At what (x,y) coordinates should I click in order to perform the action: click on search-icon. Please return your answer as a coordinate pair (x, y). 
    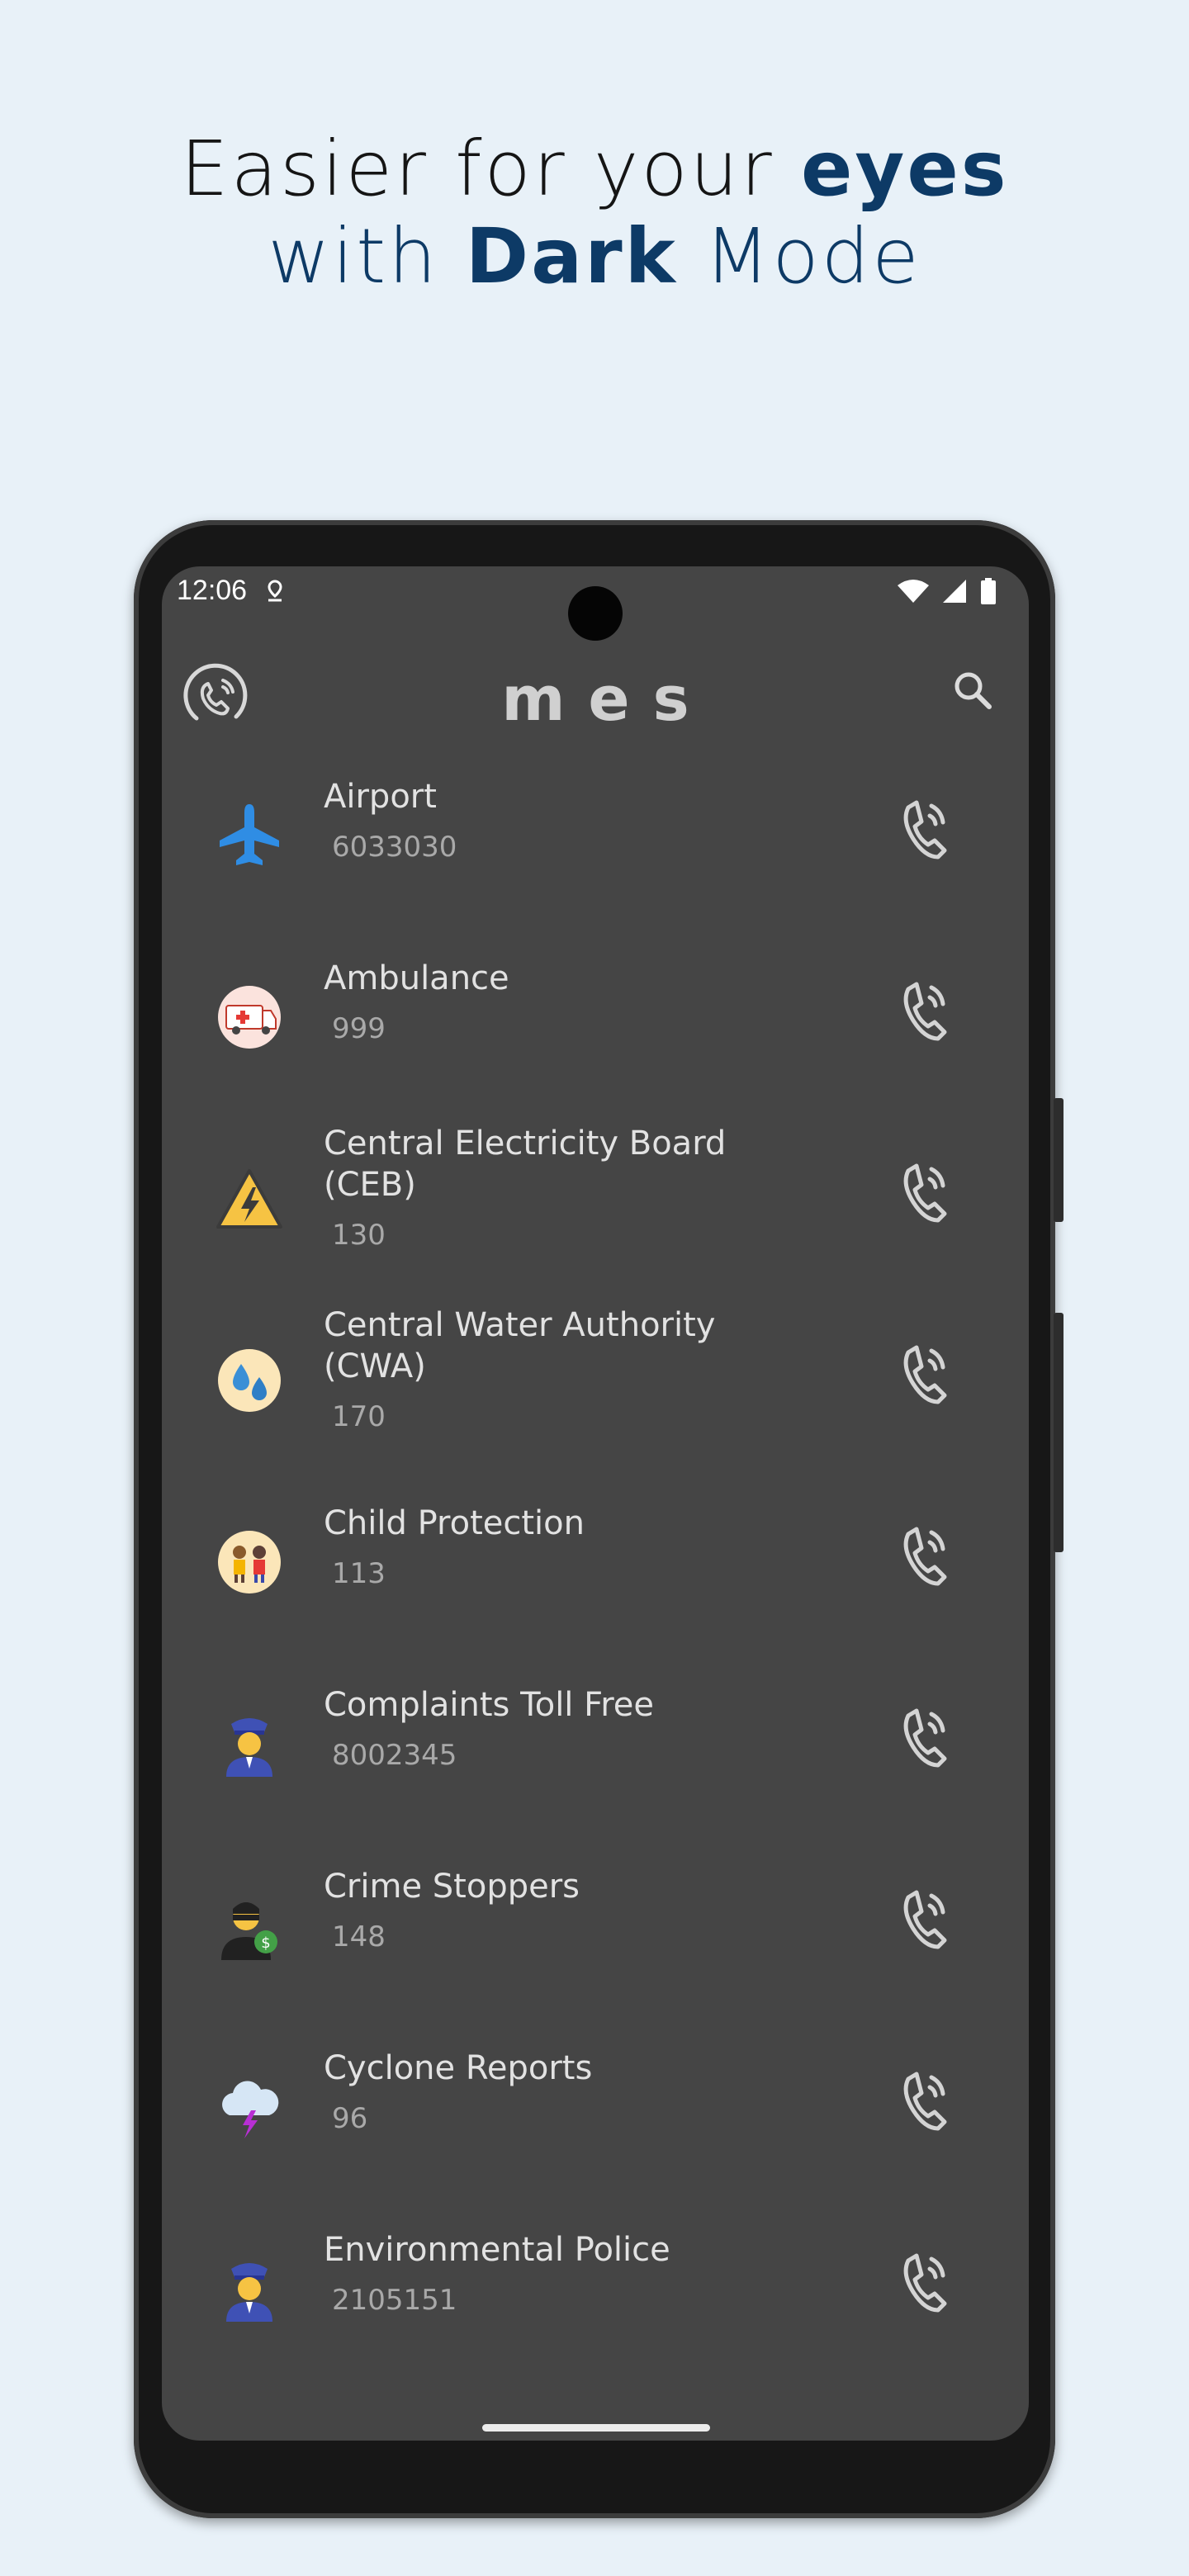
    Looking at the image, I should click on (972, 692).